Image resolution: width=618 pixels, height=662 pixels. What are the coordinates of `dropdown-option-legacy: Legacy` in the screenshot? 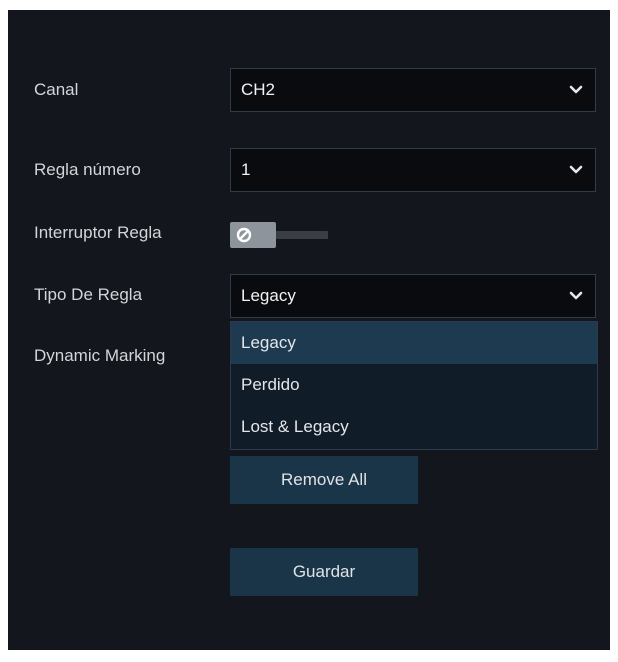 It's located at (414, 343).